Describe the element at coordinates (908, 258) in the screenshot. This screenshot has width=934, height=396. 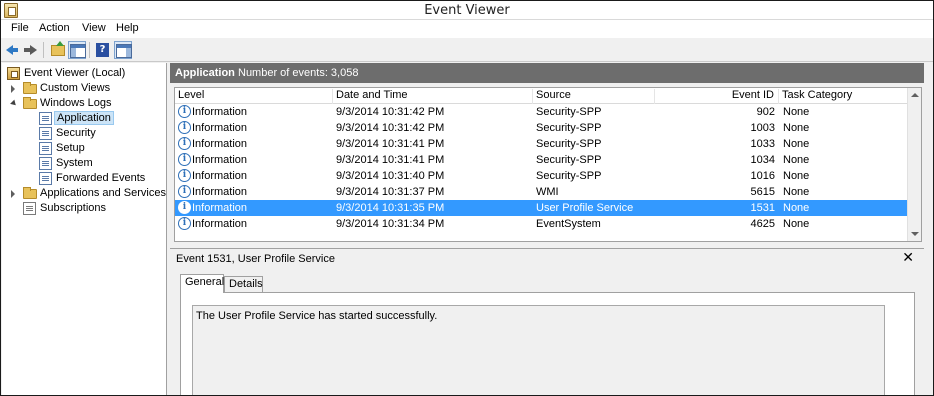
I see `close-icon: ✕` at that location.